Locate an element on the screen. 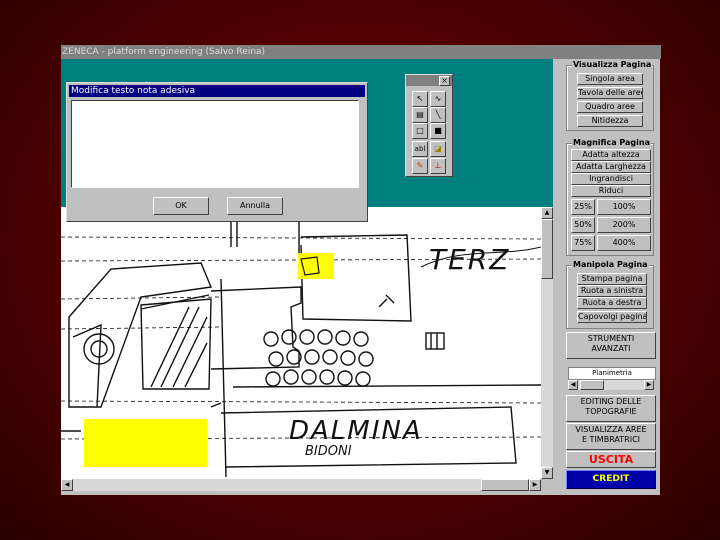 The width and height of the screenshot is (720, 540). strumenti-line2: AVANZATI is located at coordinates (611, 348).